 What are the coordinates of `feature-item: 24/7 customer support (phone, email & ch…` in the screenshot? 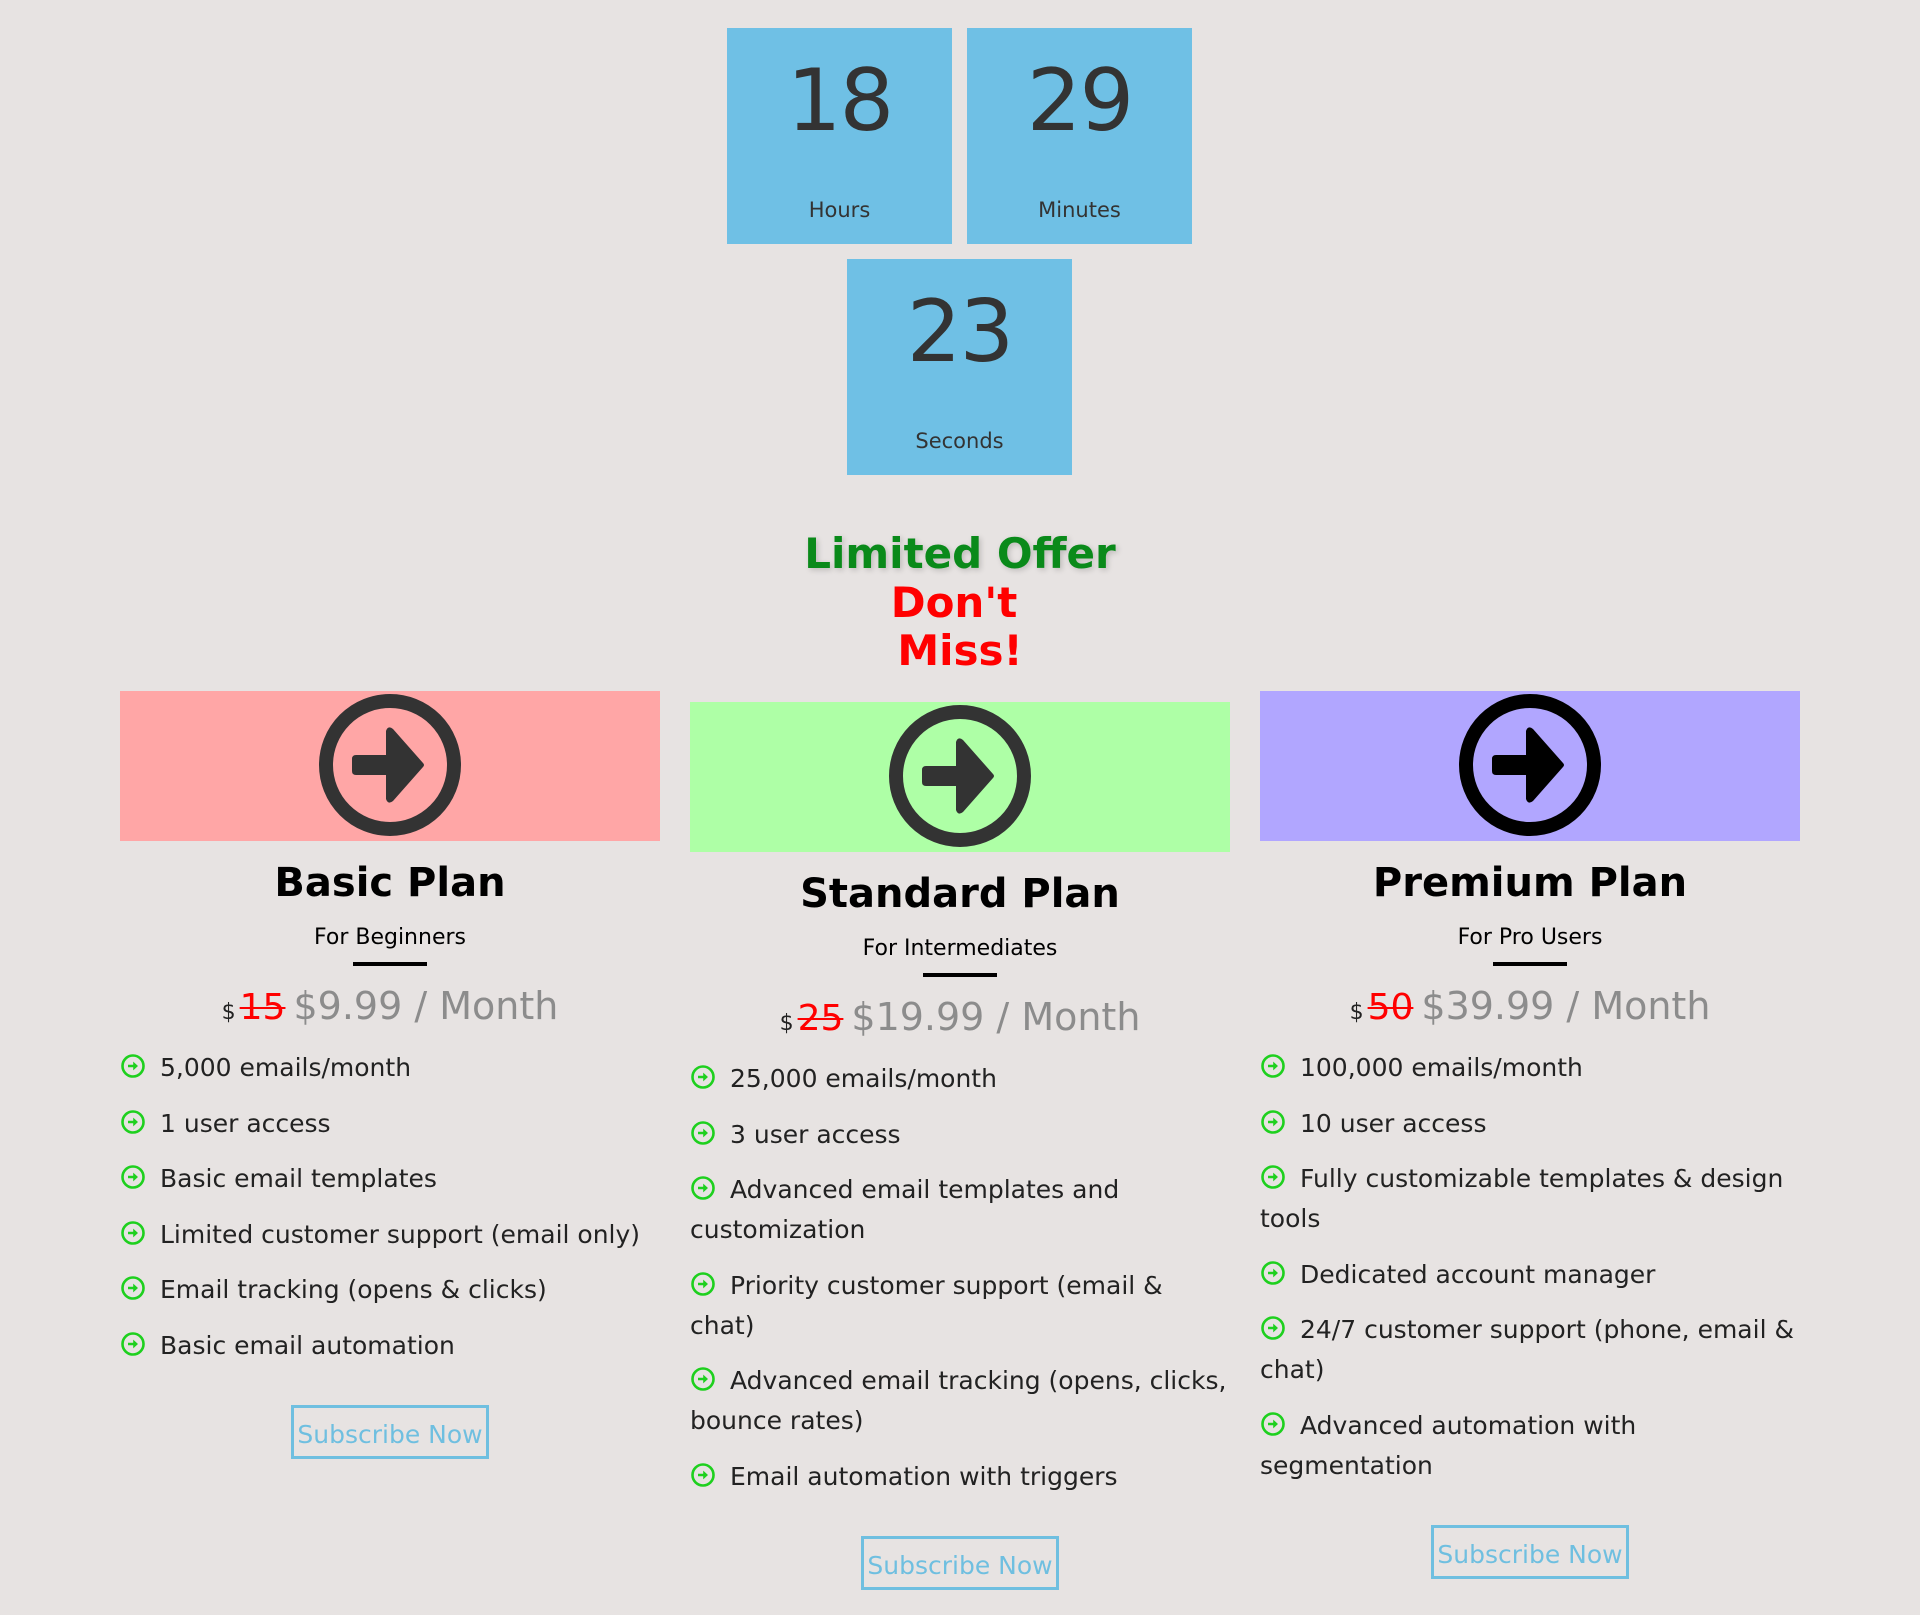 It's located at (1530, 1350).